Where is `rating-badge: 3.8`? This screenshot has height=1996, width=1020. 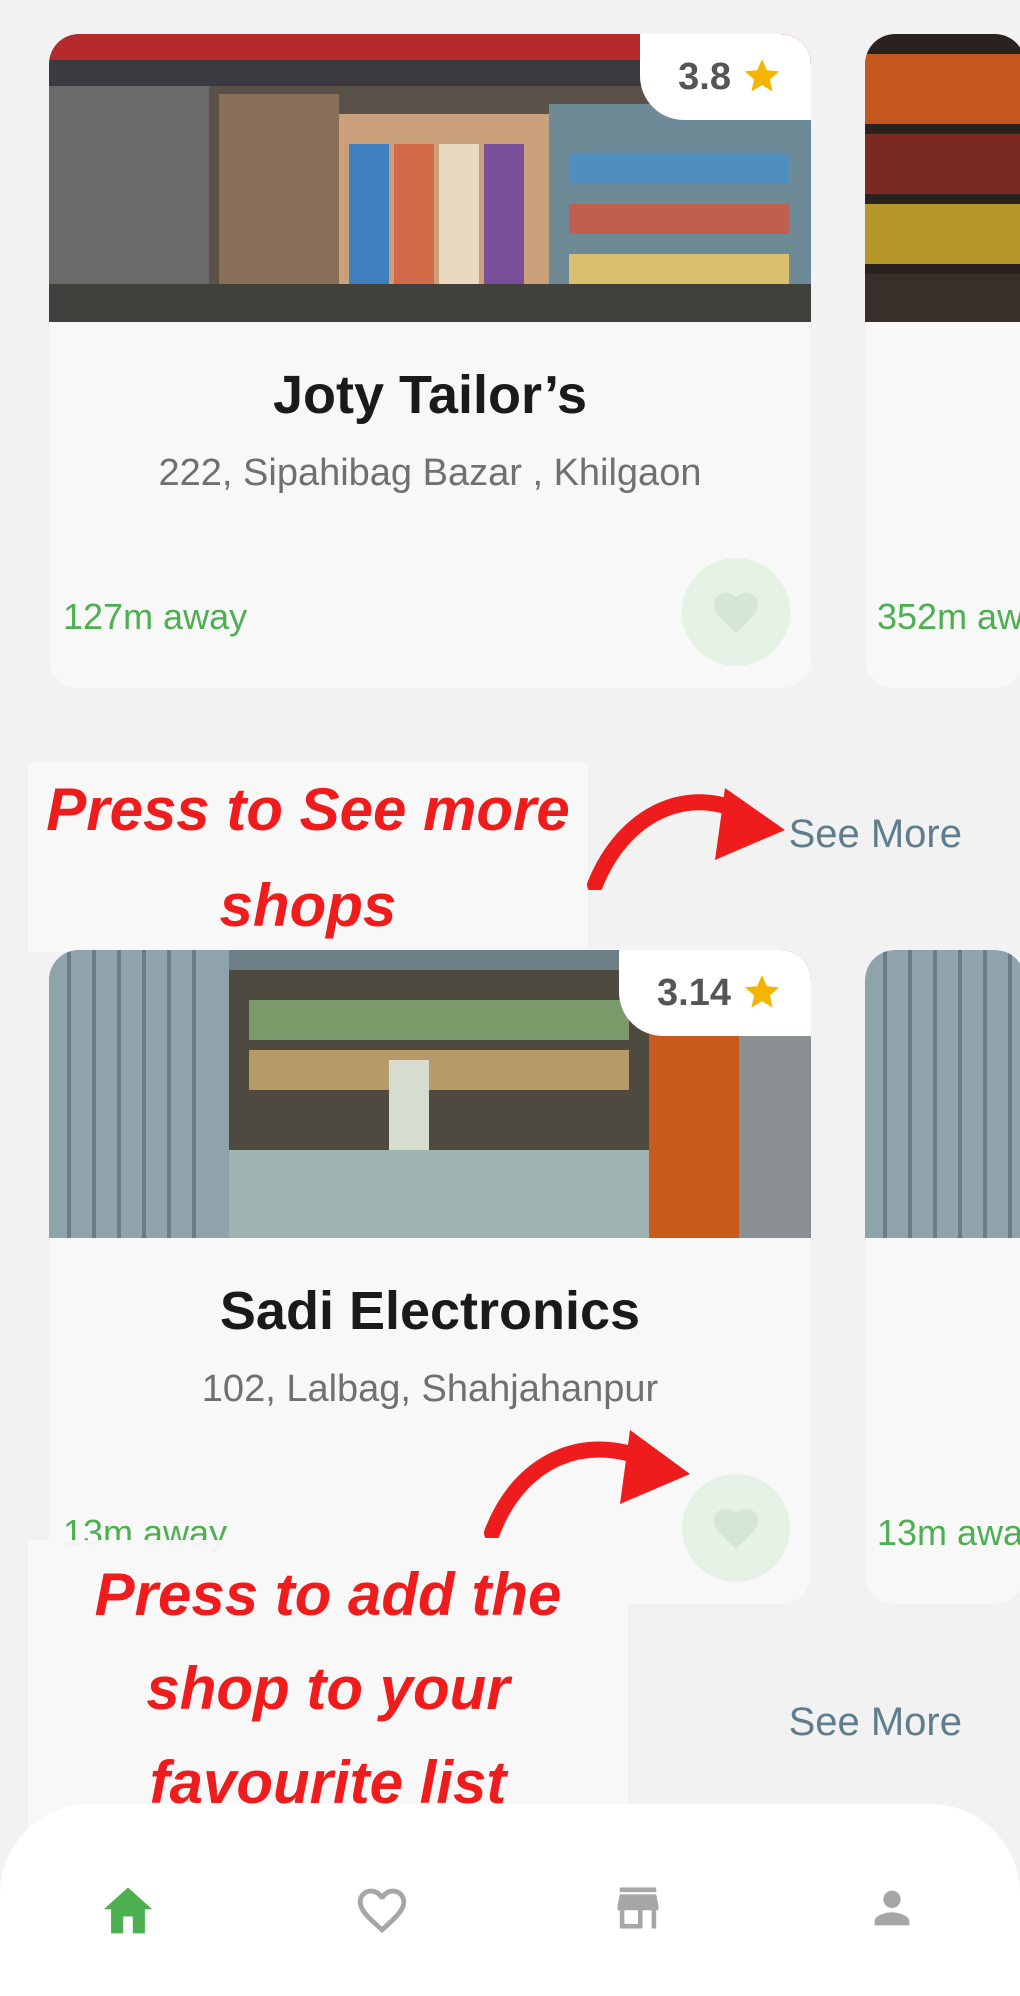 rating-badge: 3.8 is located at coordinates (725, 77).